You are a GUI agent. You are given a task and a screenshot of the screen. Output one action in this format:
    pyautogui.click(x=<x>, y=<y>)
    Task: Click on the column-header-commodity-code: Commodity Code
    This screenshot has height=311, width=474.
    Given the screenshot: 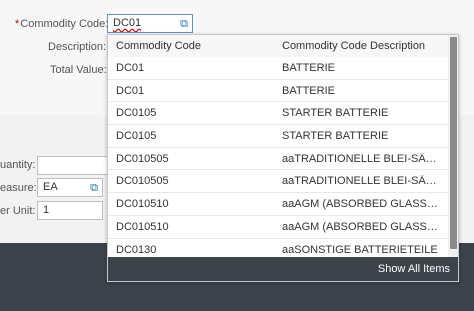 What is the action you would take?
    pyautogui.click(x=158, y=46)
    